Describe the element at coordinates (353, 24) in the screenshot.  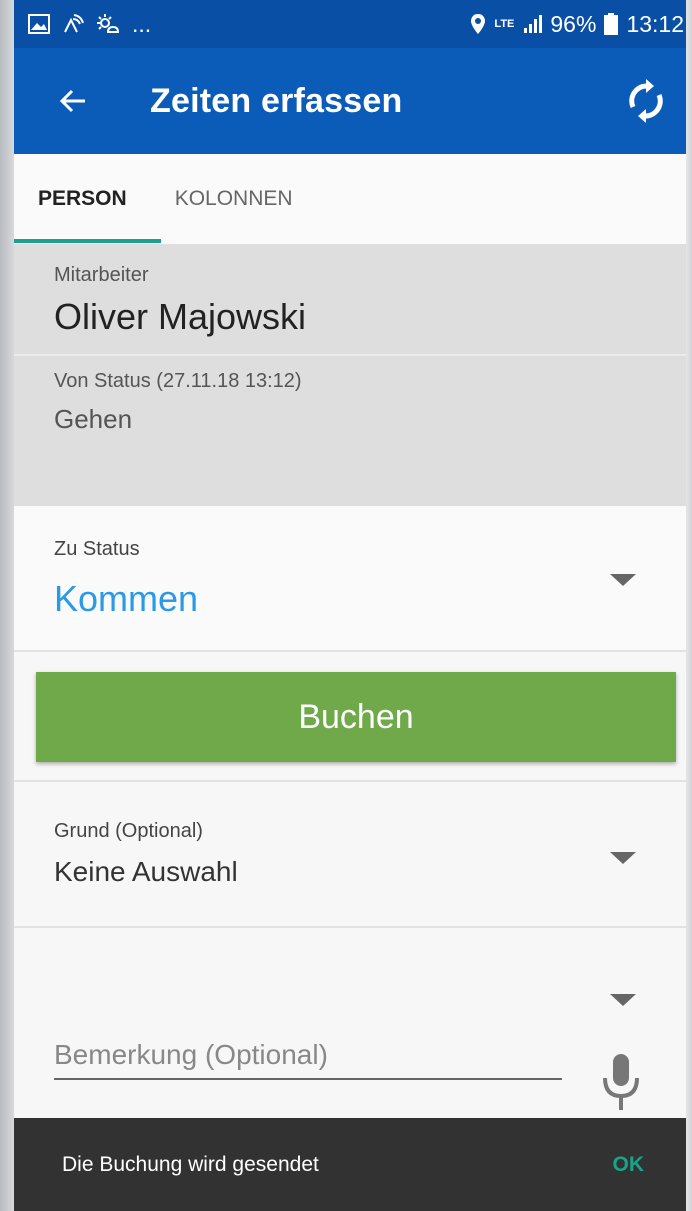
I see `status-bar: ... LTE 96% 13:12` at that location.